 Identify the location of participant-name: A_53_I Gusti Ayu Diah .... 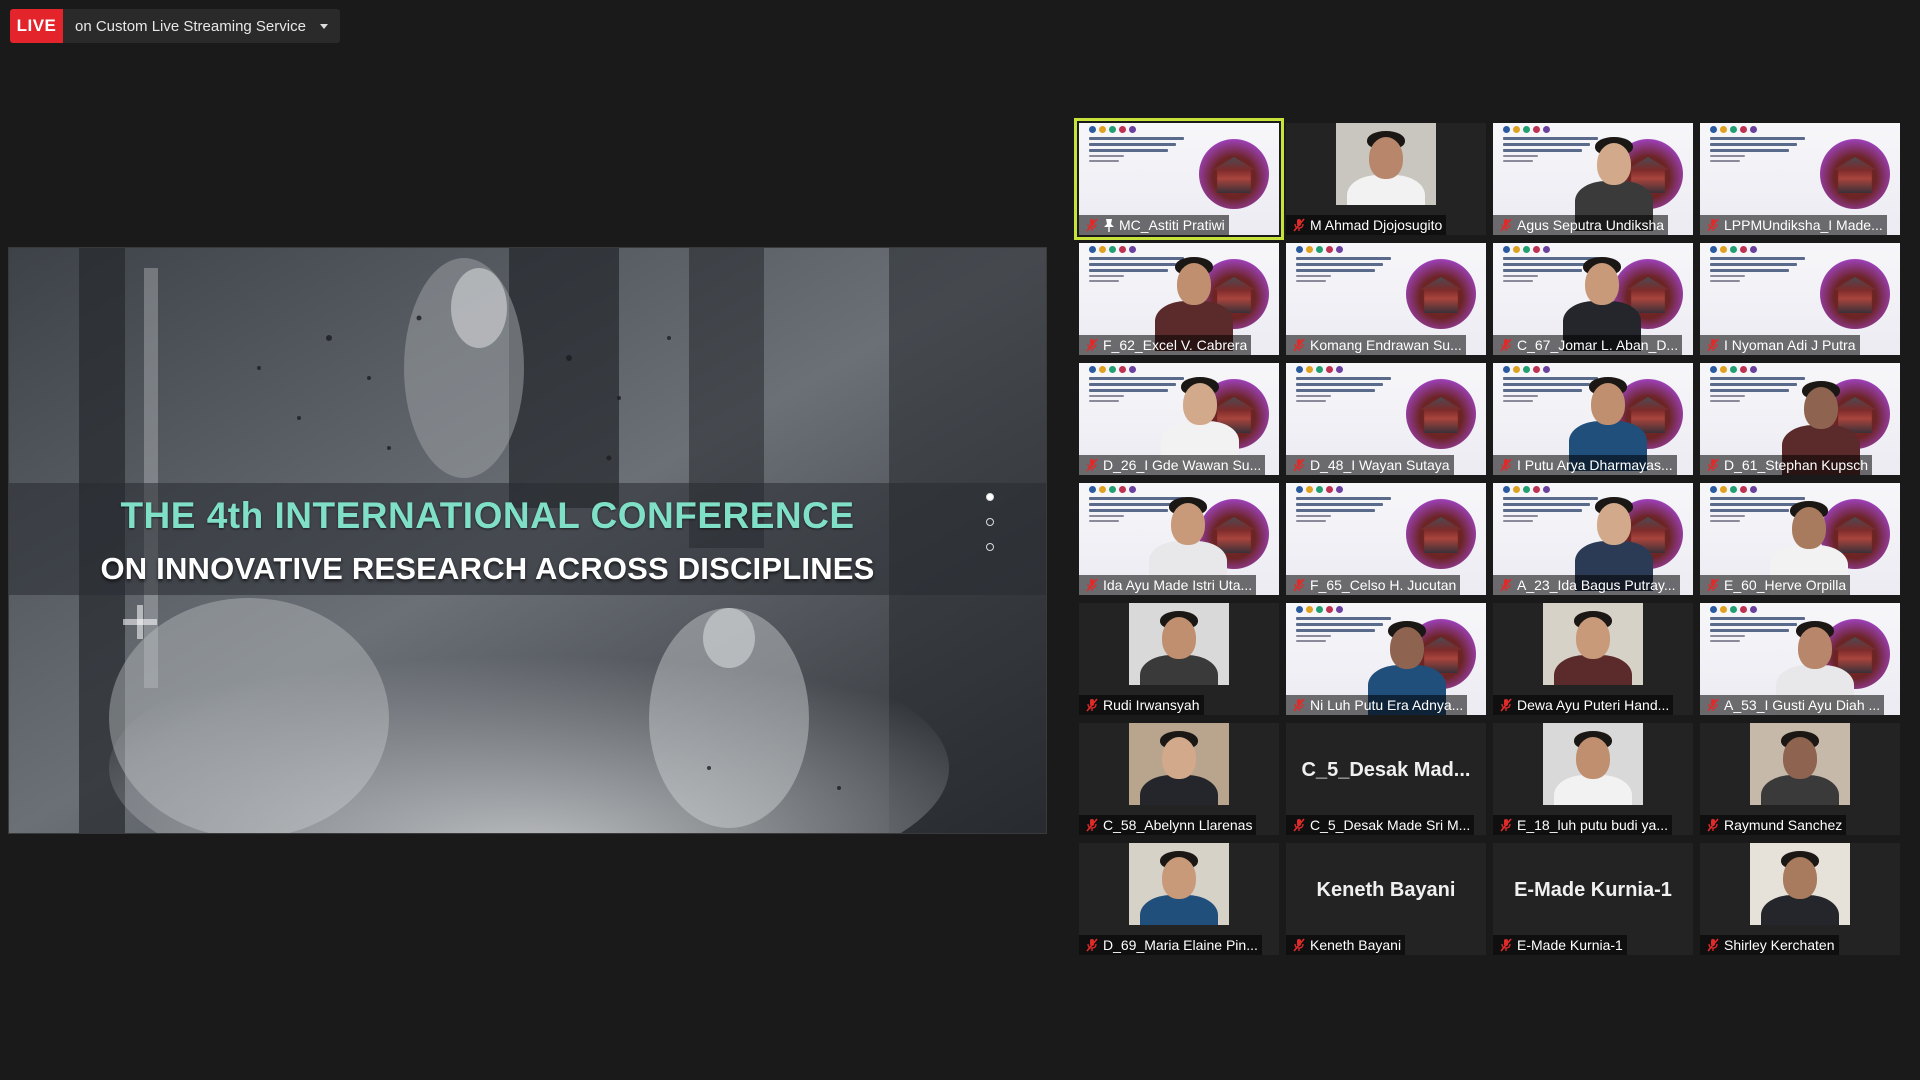
(1802, 705).